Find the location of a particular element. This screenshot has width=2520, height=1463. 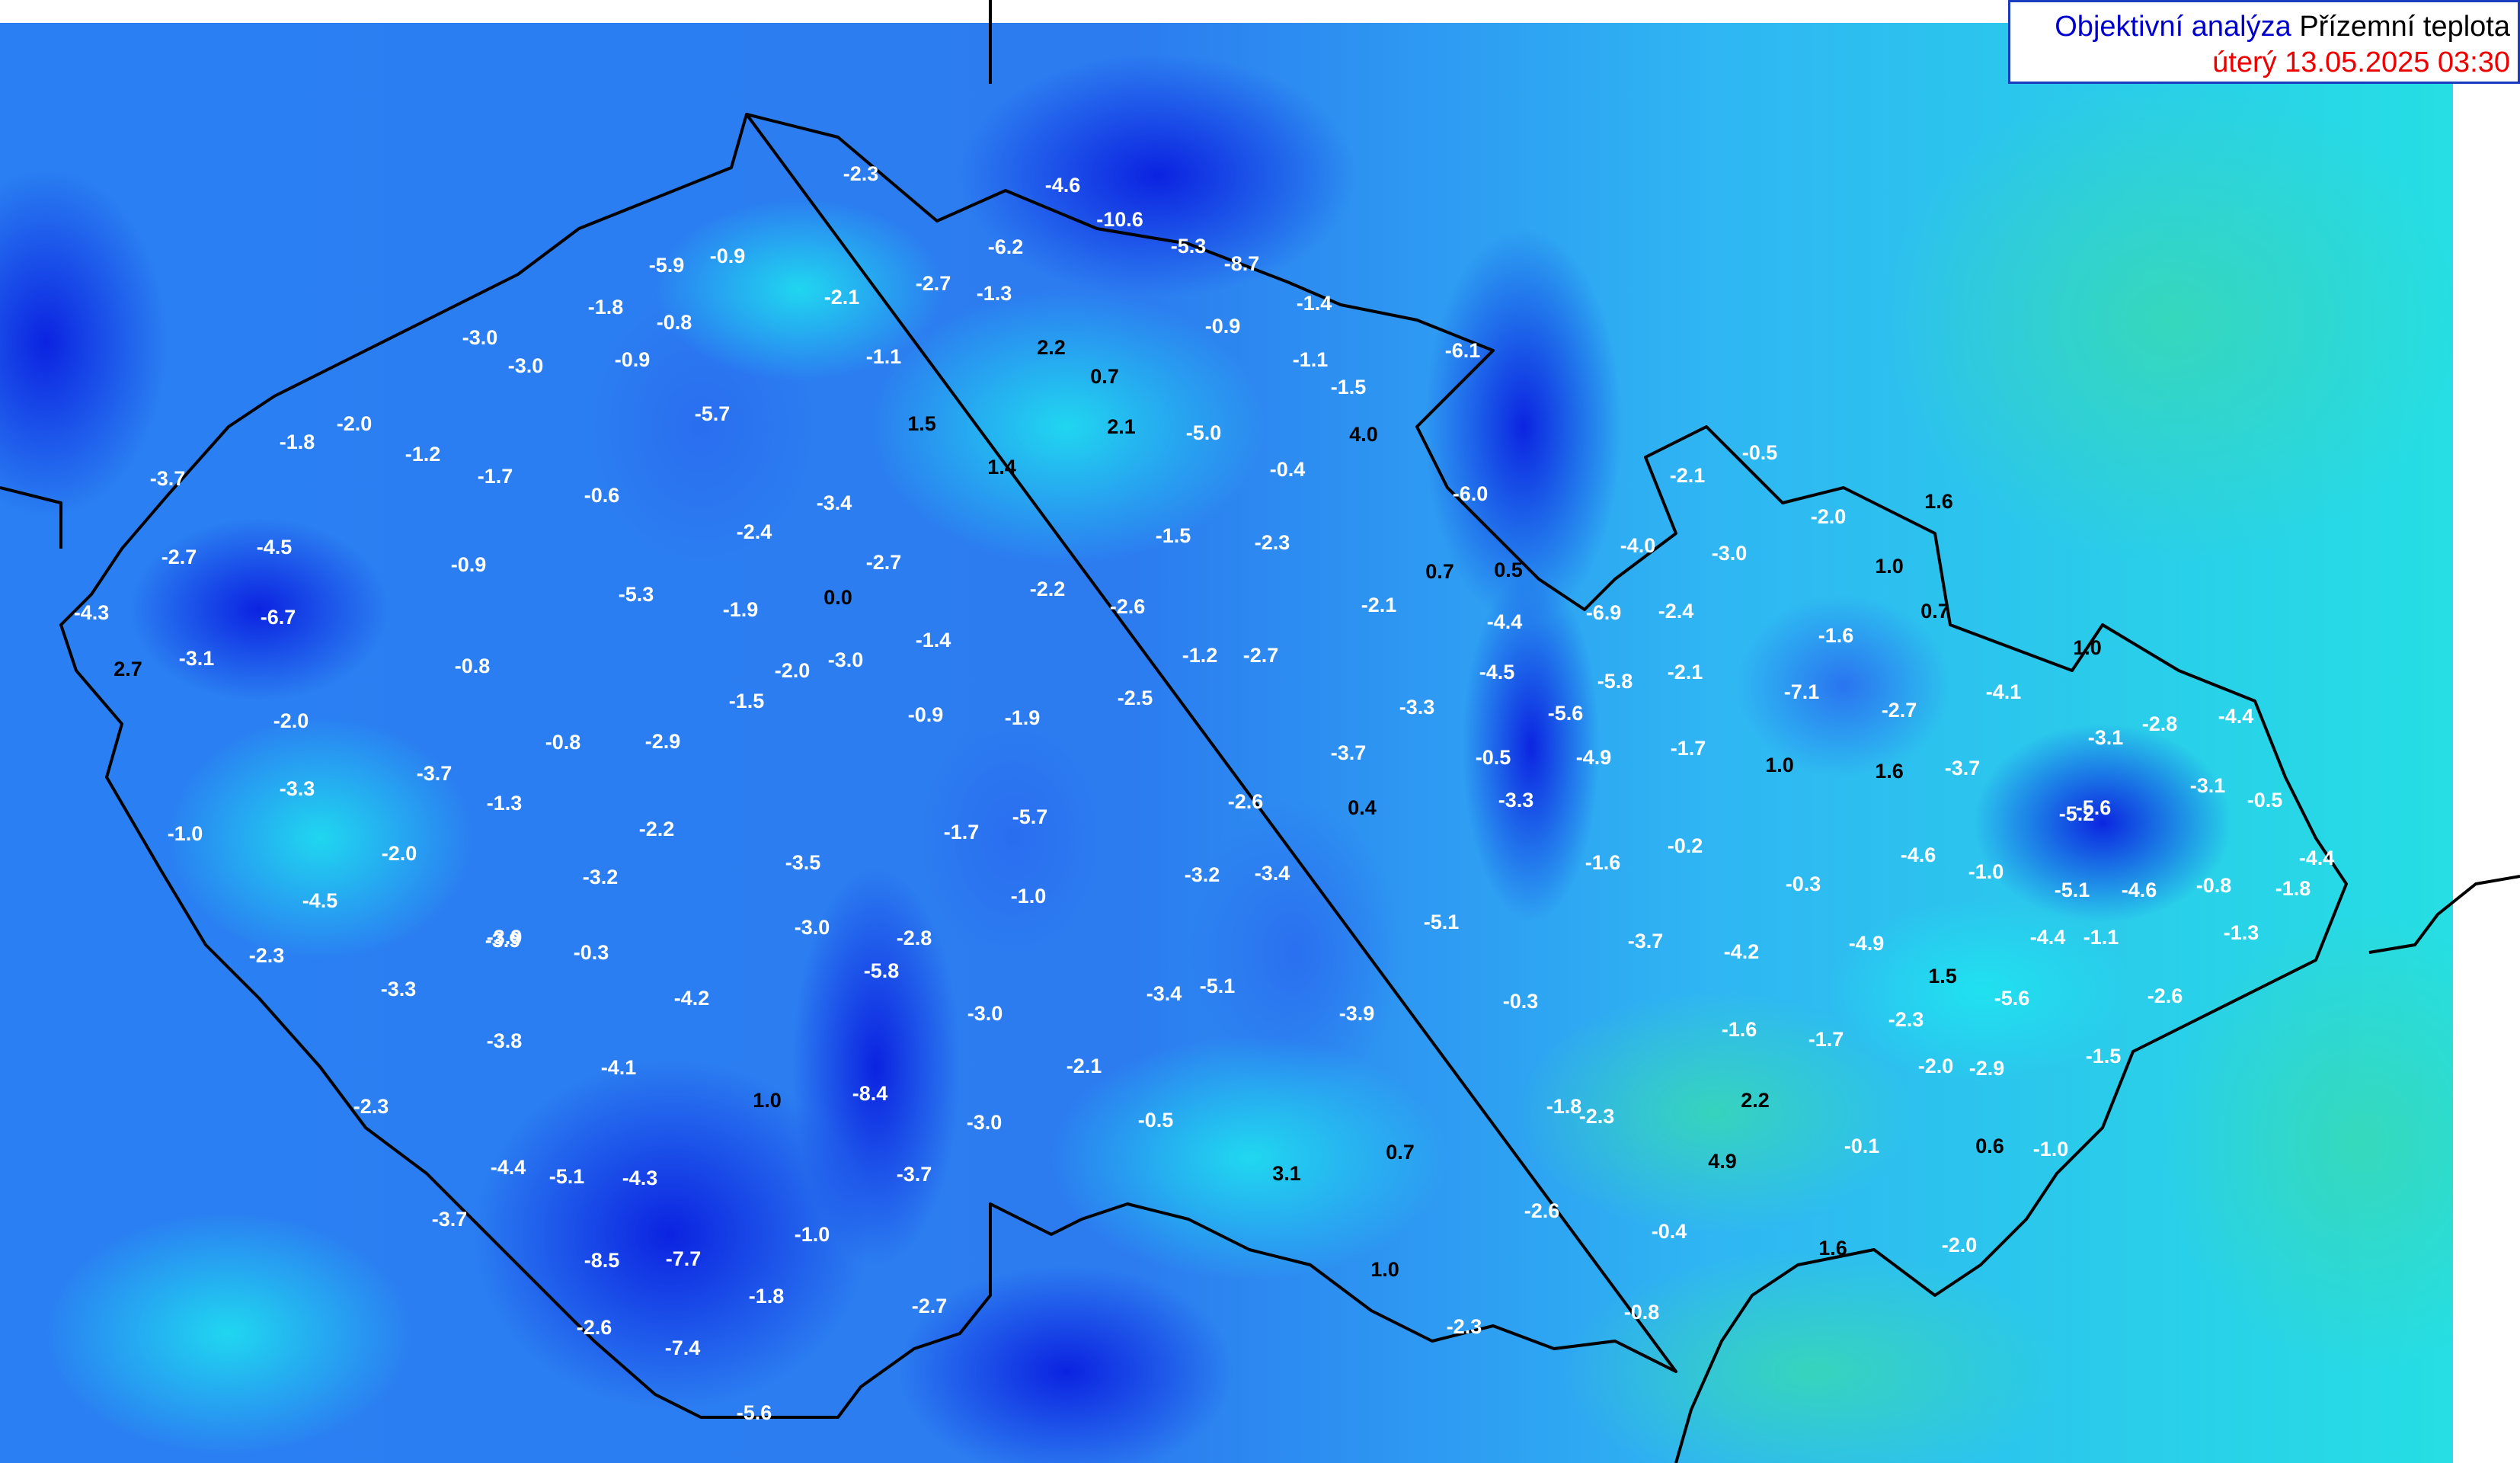

temperature-value-label: 0.0 is located at coordinates (837, 597).